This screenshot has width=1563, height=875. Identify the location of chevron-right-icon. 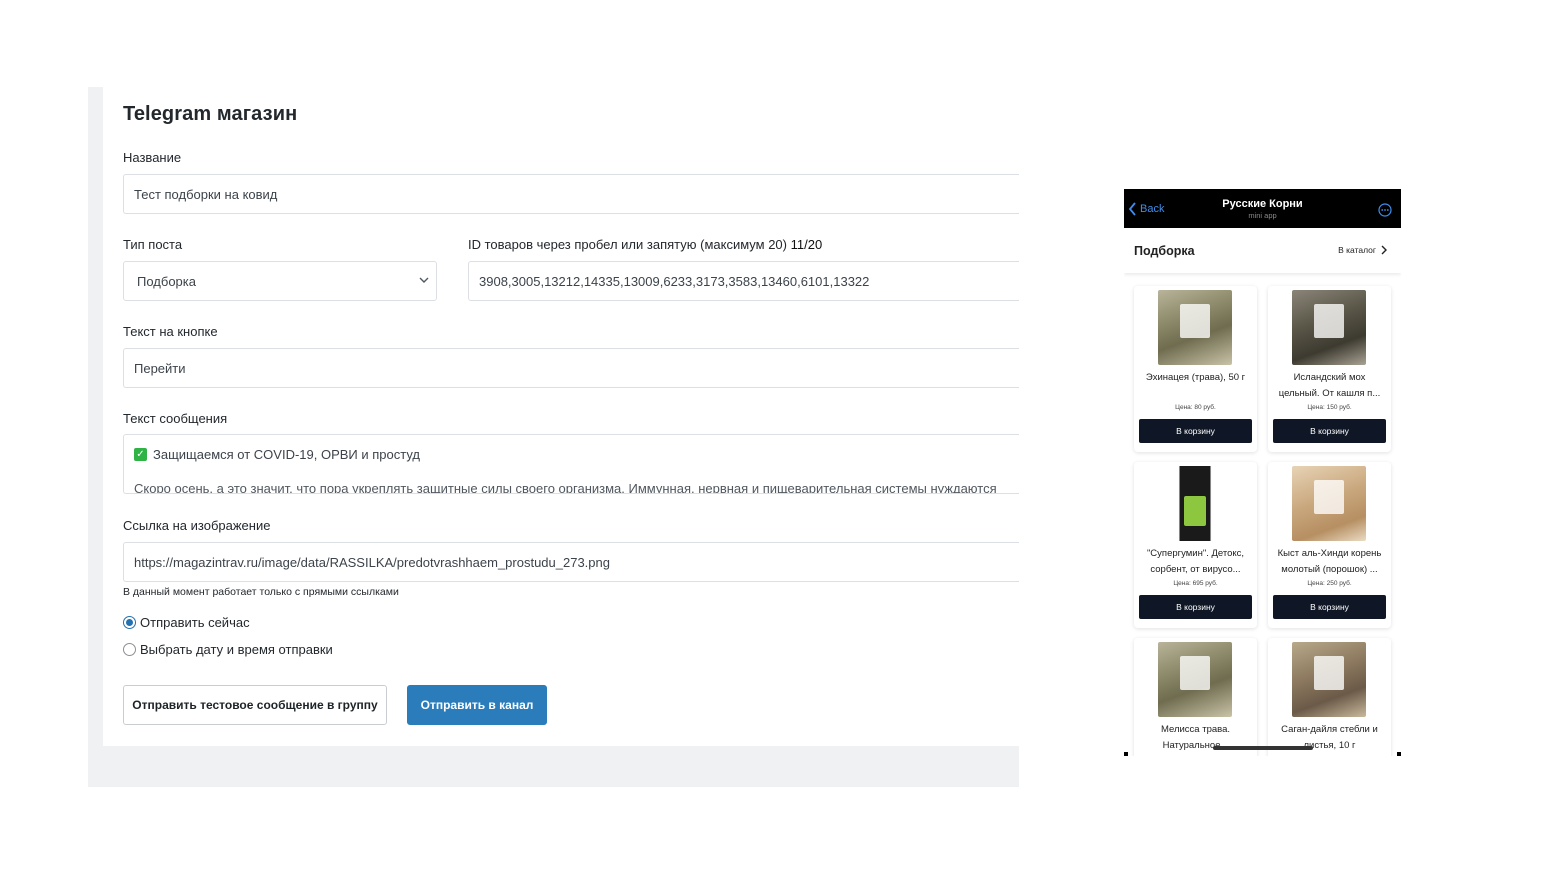
(1384, 250).